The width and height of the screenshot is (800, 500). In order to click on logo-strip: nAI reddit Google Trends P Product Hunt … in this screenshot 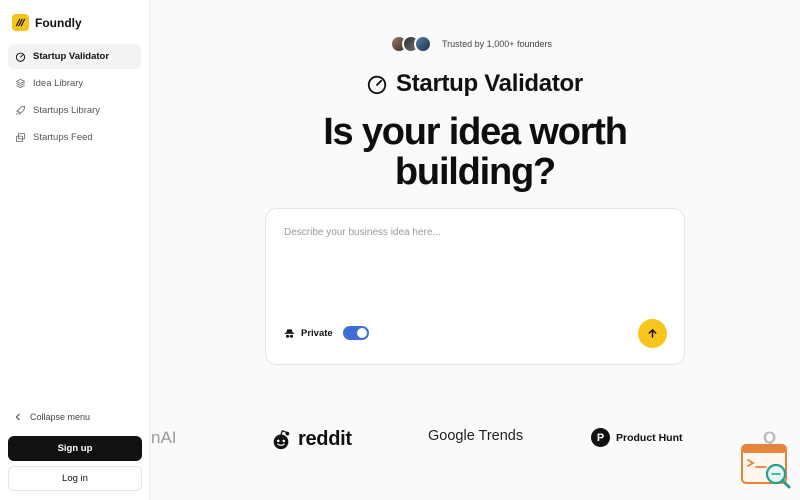, I will do `click(475, 442)`.